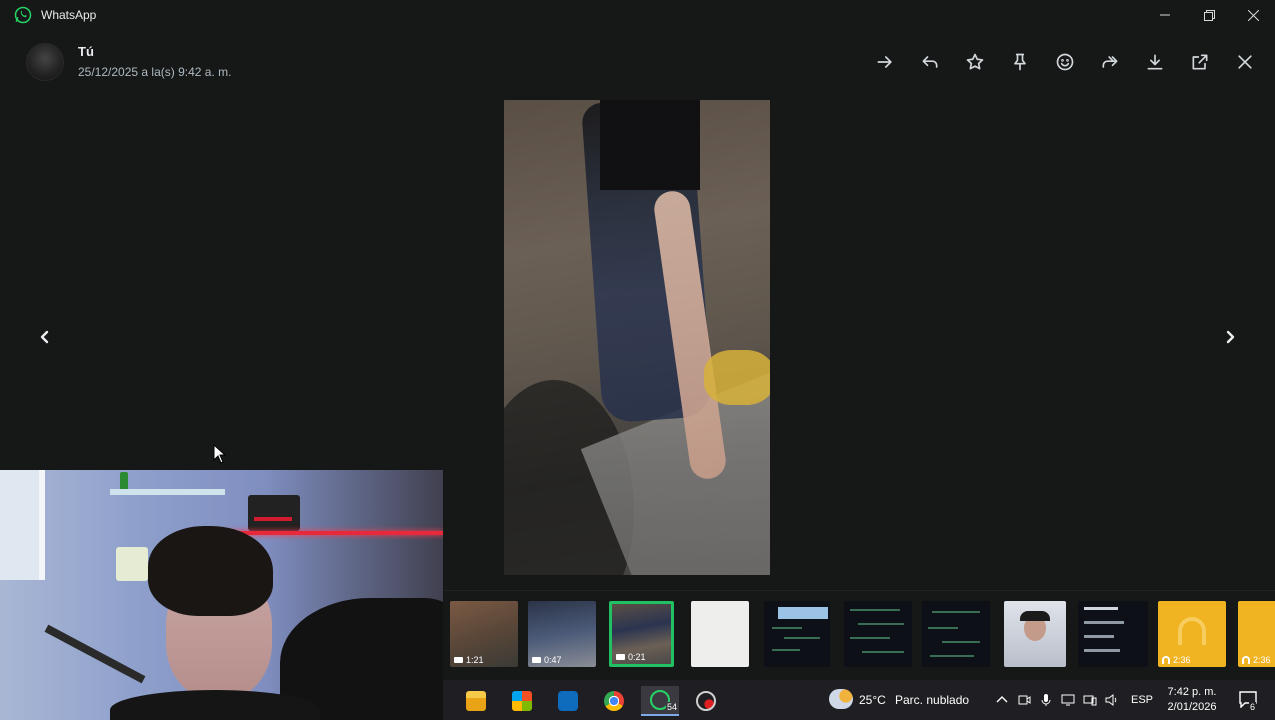  I want to click on reply-icon, so click(930, 62).